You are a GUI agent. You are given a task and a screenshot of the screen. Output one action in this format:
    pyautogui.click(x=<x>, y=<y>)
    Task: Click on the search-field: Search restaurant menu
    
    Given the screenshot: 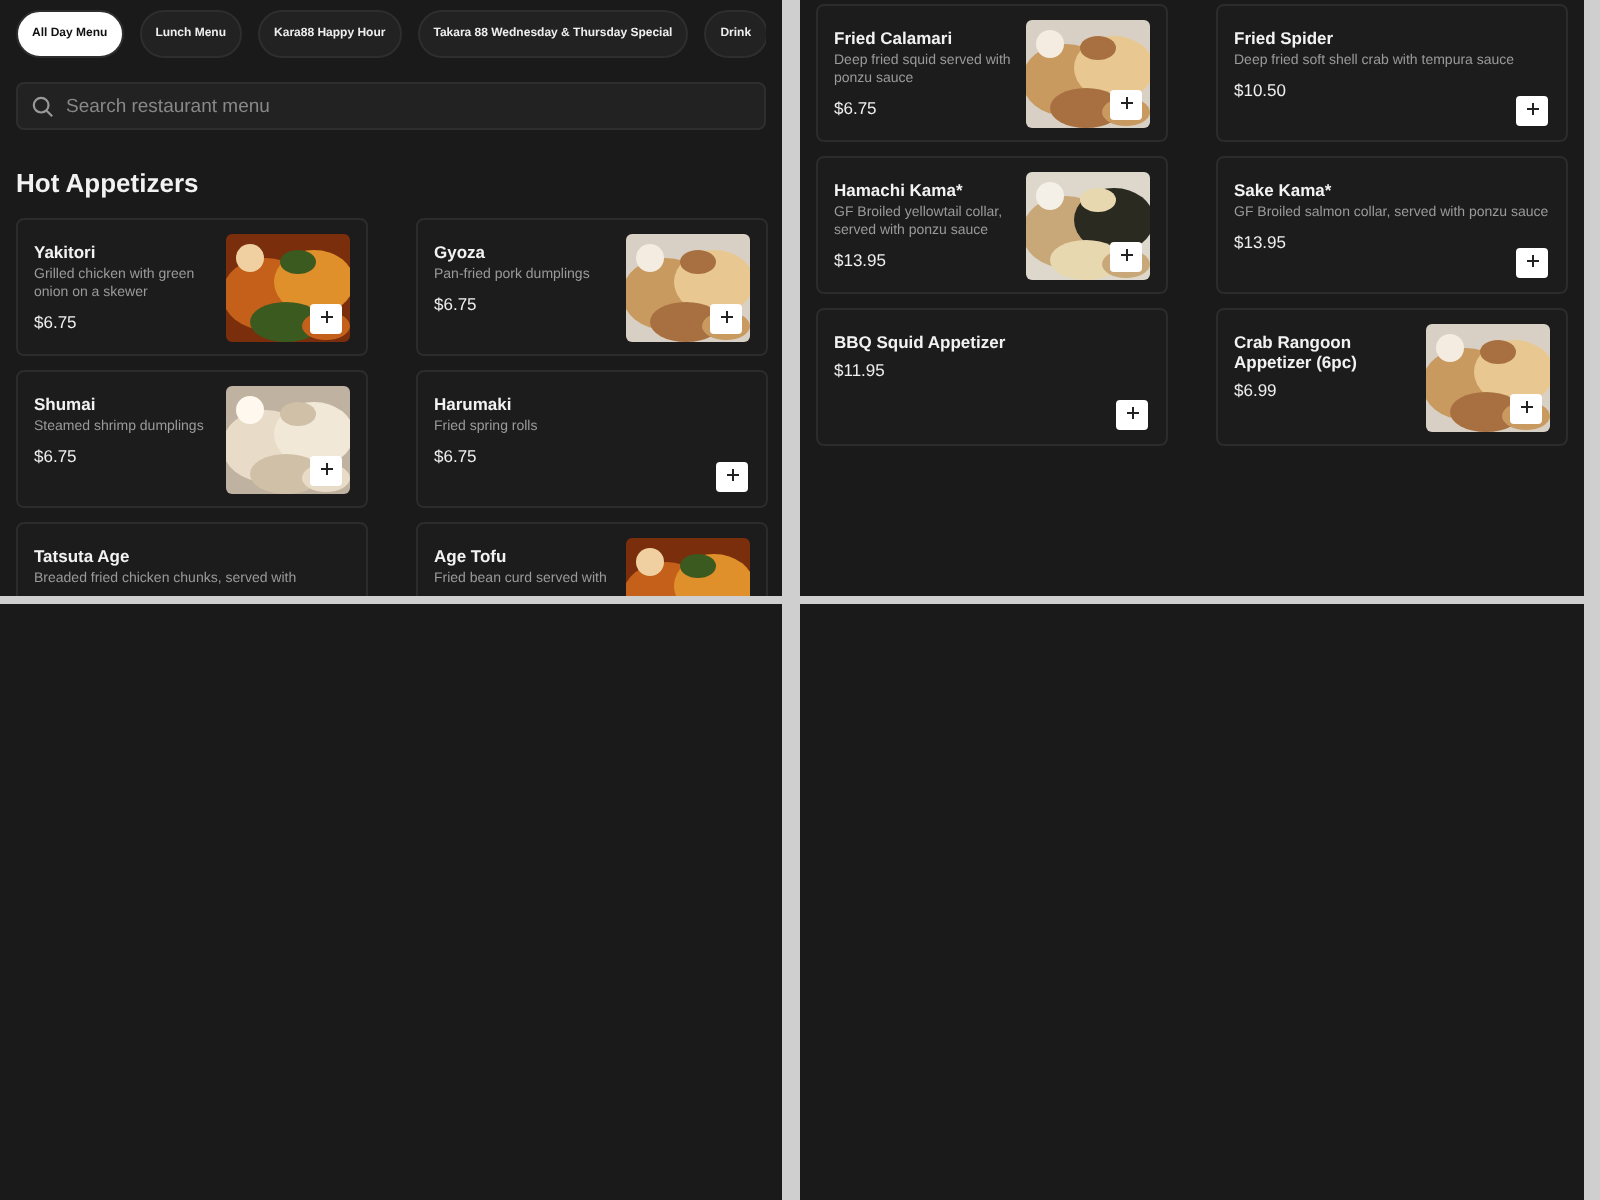 What is the action you would take?
    pyautogui.click(x=391, y=106)
    